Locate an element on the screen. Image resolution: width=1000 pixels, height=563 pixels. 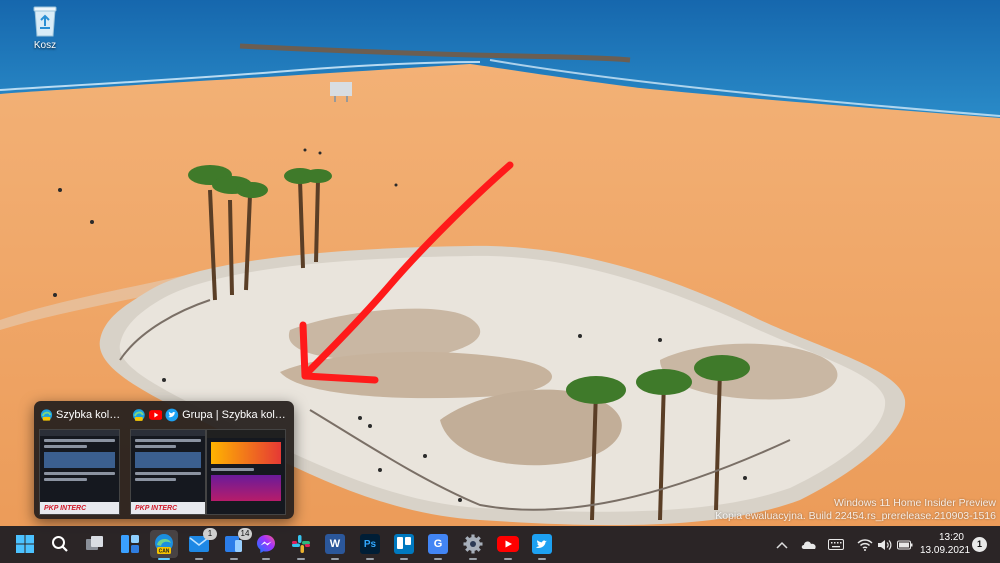
gear-icon is located at coordinates (473, 544).